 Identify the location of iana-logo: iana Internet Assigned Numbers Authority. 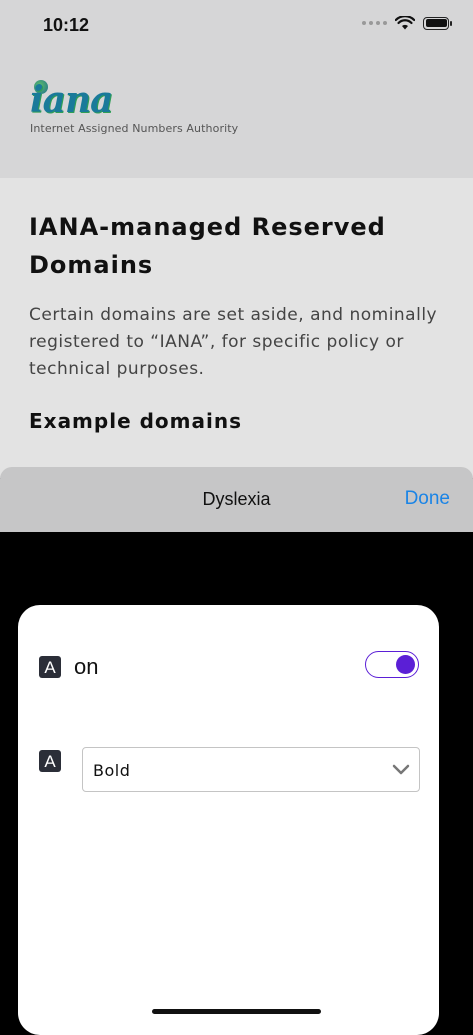
(134, 107).